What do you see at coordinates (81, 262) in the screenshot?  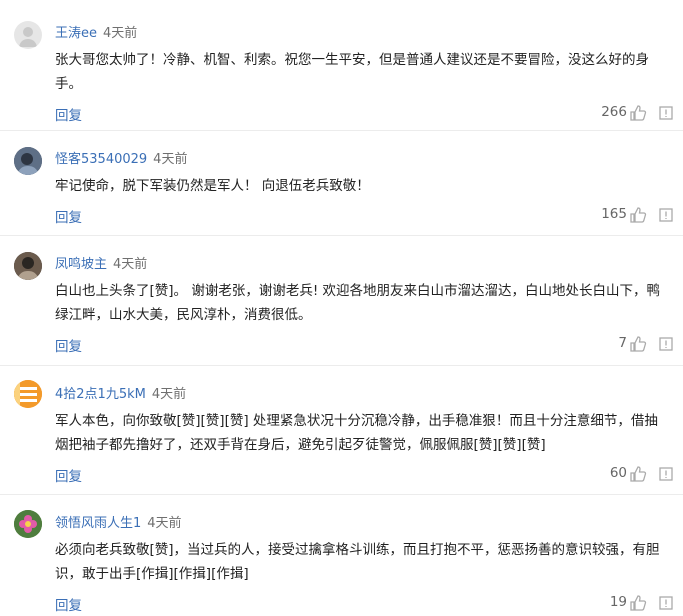 I see `comment-username: 凤鸣坡主` at bounding box center [81, 262].